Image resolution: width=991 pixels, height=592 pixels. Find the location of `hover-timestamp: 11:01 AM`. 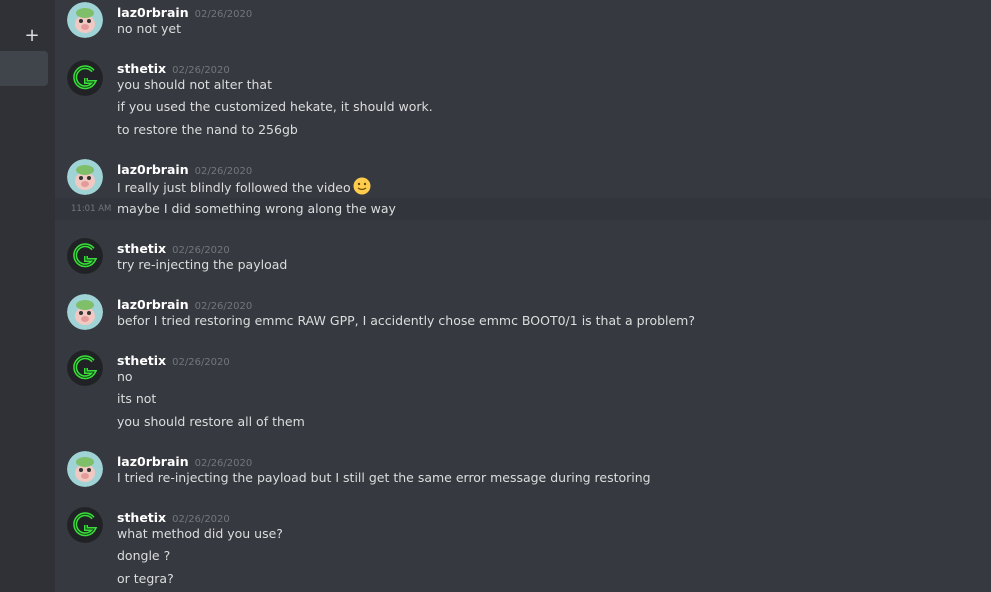

hover-timestamp: 11:01 AM is located at coordinates (91, 209).